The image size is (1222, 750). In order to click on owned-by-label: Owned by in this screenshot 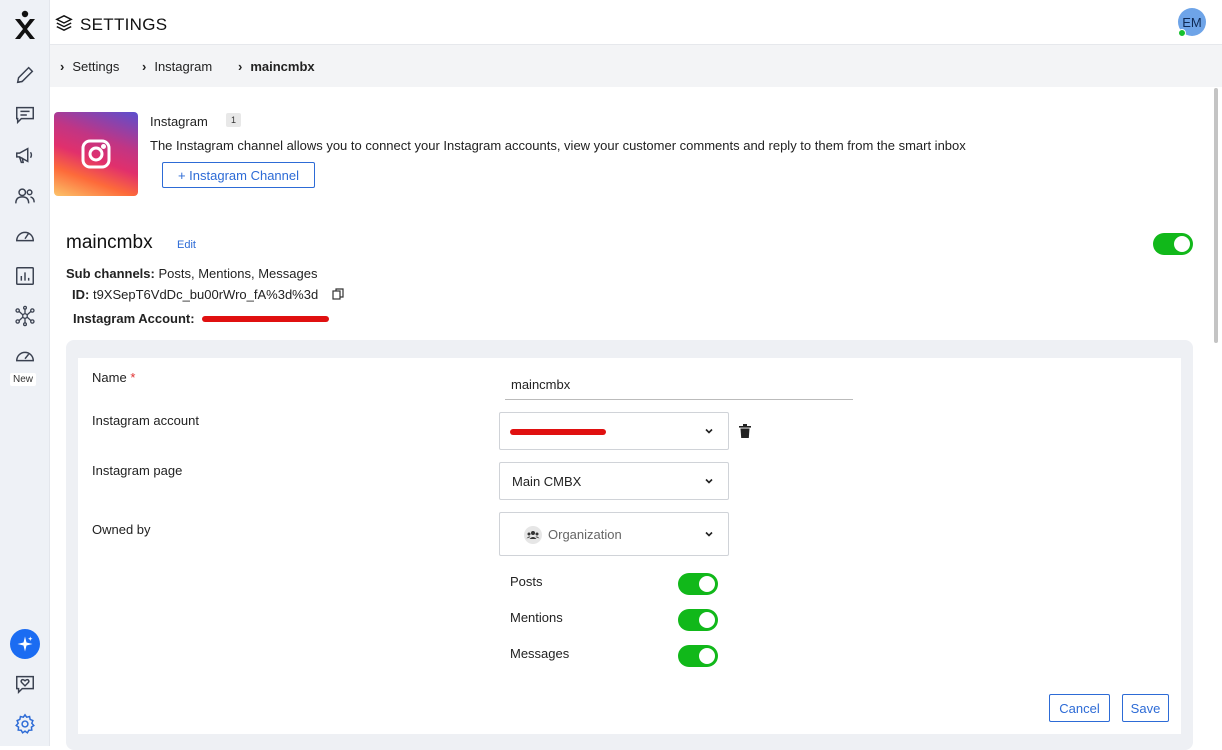, I will do `click(121, 529)`.